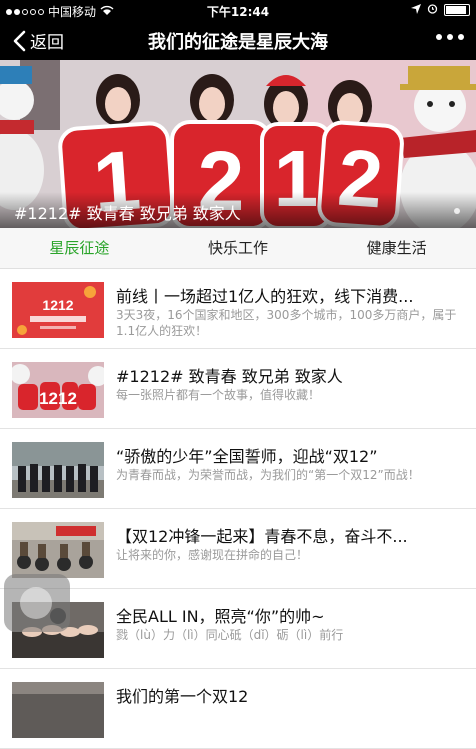  I want to click on carousel-indicator-dot, so click(457, 211).